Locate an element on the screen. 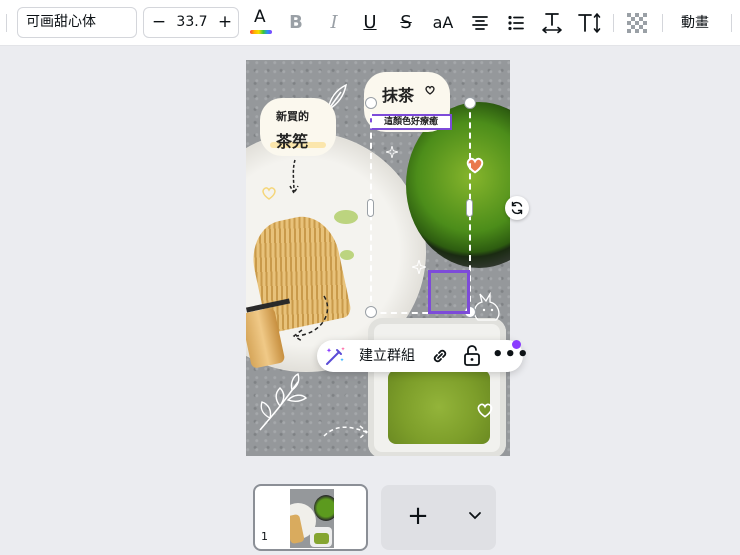 The width and height of the screenshot is (740, 555). font-size-input: 33.7 is located at coordinates (192, 22).